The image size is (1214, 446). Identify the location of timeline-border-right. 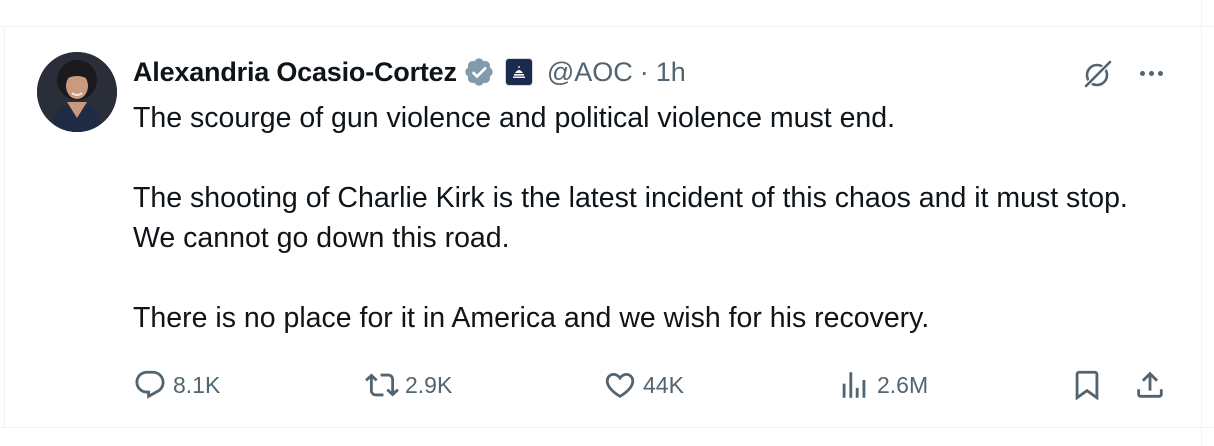
(1201, 223).